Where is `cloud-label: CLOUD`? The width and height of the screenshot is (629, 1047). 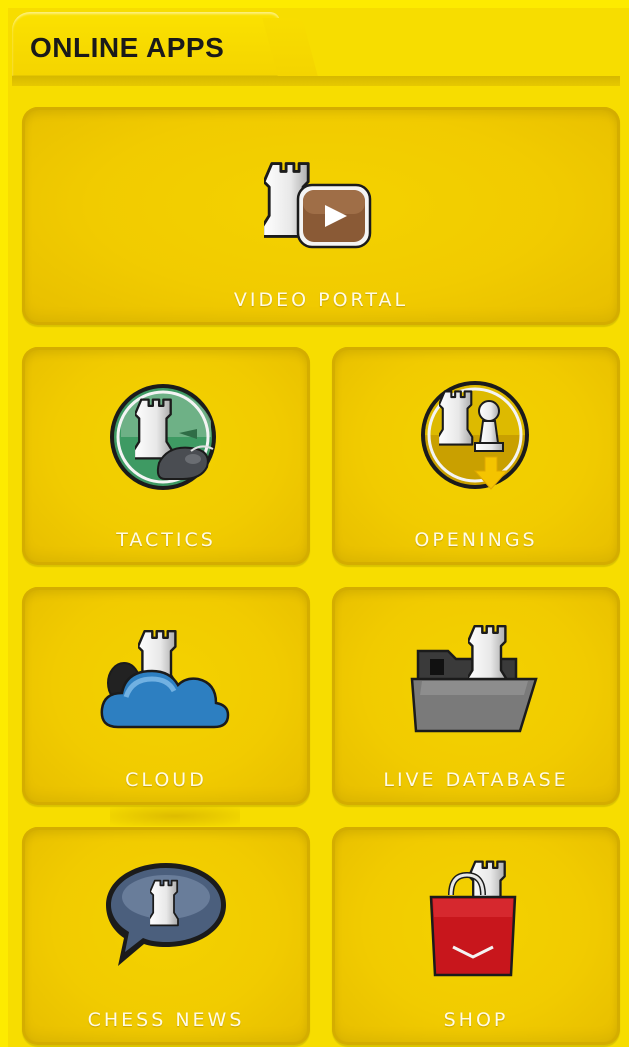 cloud-label: CLOUD is located at coordinates (166, 780).